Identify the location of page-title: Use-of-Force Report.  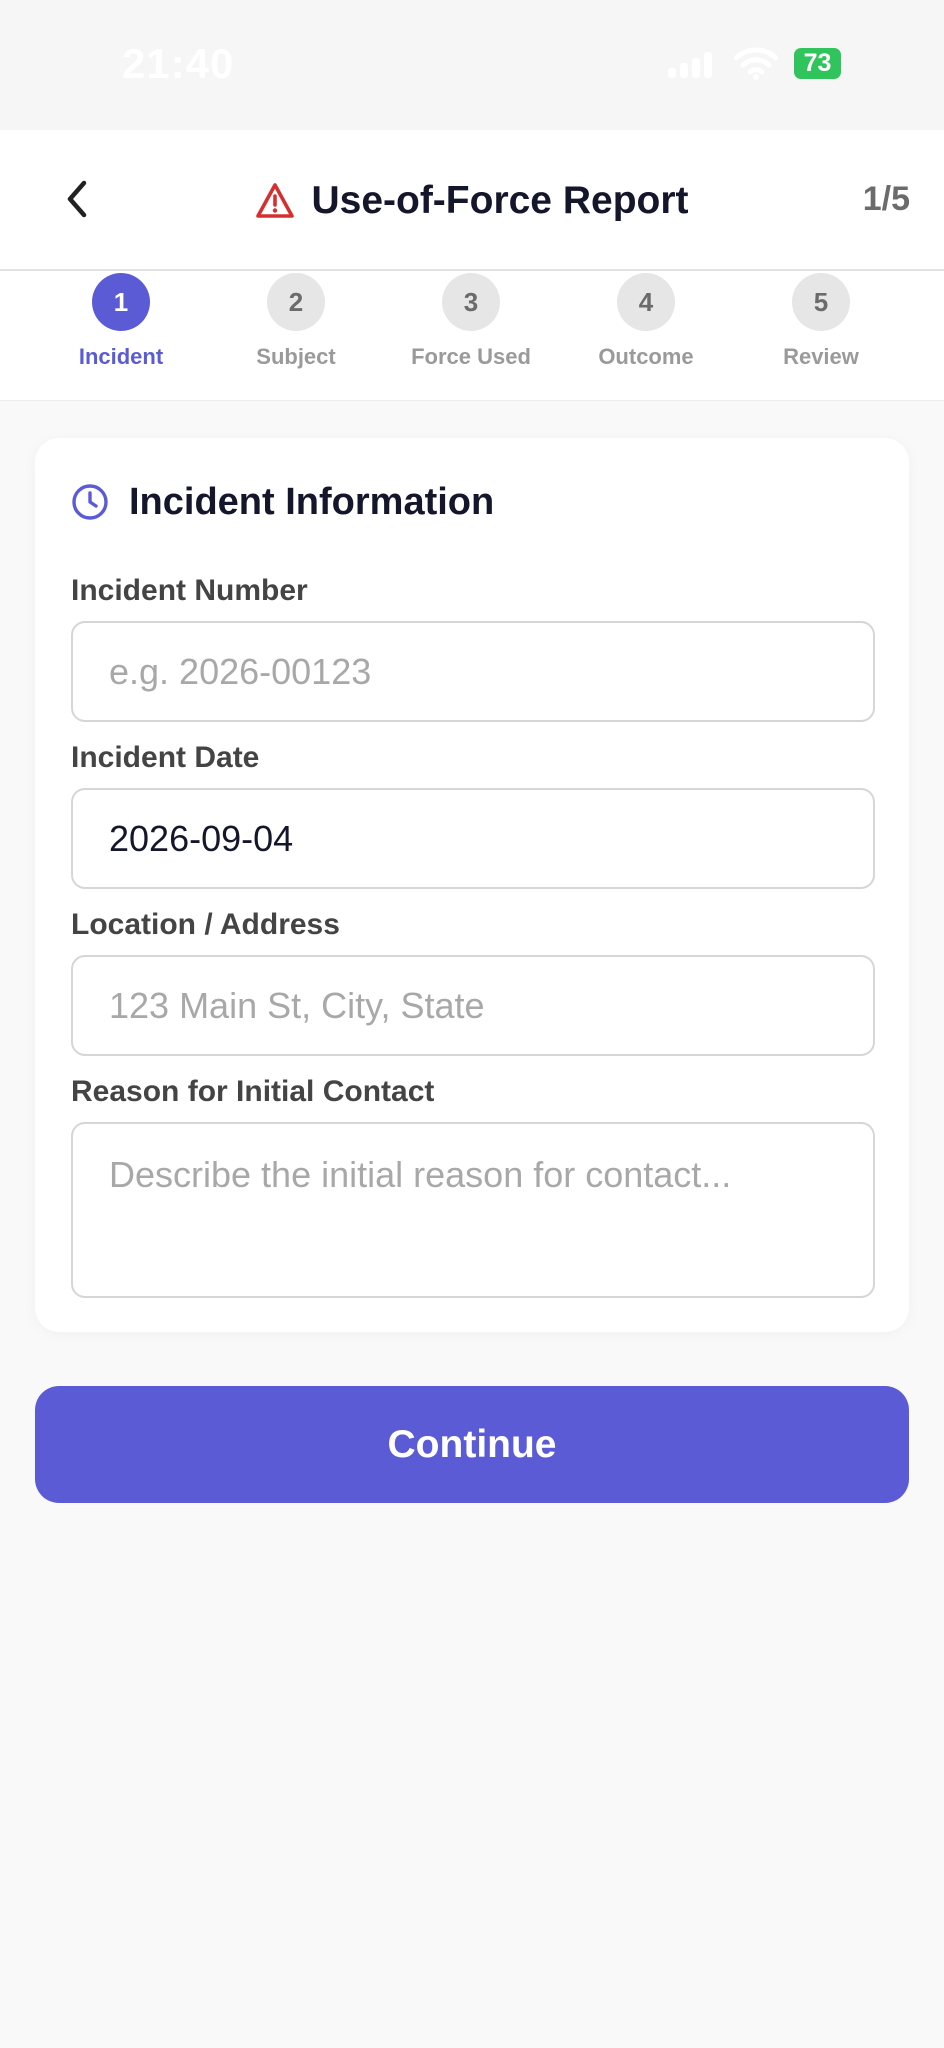
(500, 200).